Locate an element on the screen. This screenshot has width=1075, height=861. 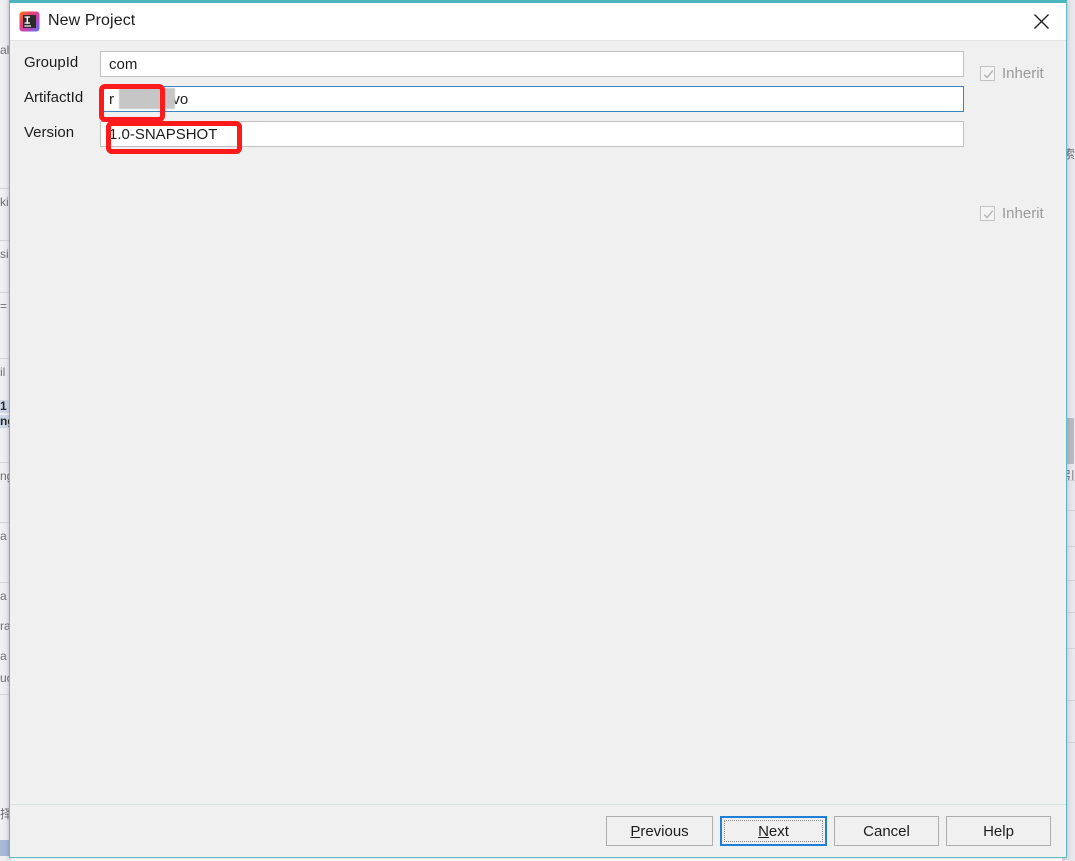
artifactid-input is located at coordinates (532, 99).